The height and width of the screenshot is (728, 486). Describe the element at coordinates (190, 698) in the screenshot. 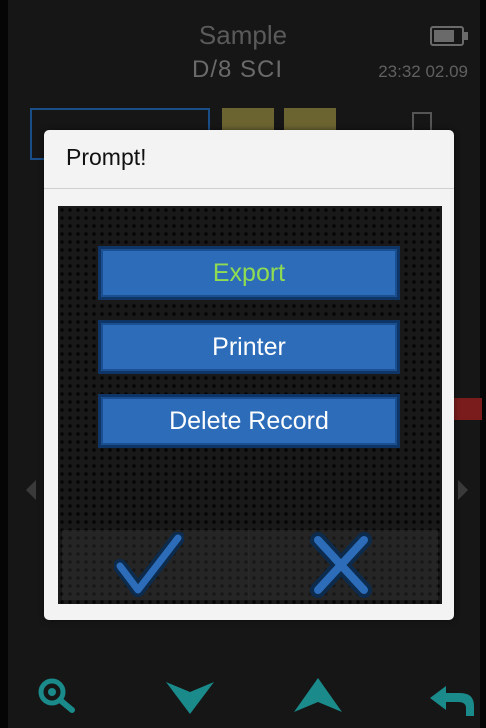

I see `down-arrow-icon` at that location.